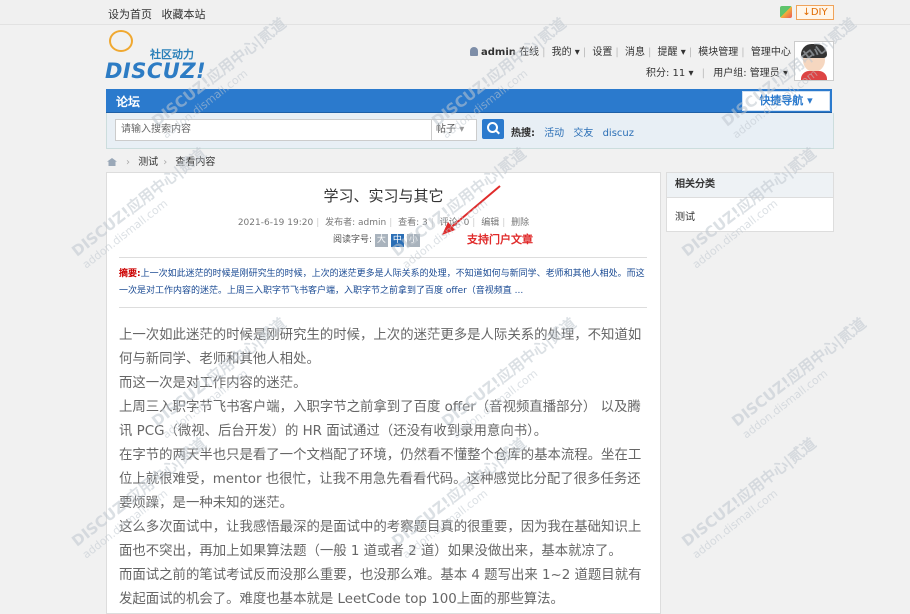  What do you see at coordinates (815, 12) in the screenshot?
I see `diy-button: ↓DIY` at bounding box center [815, 12].